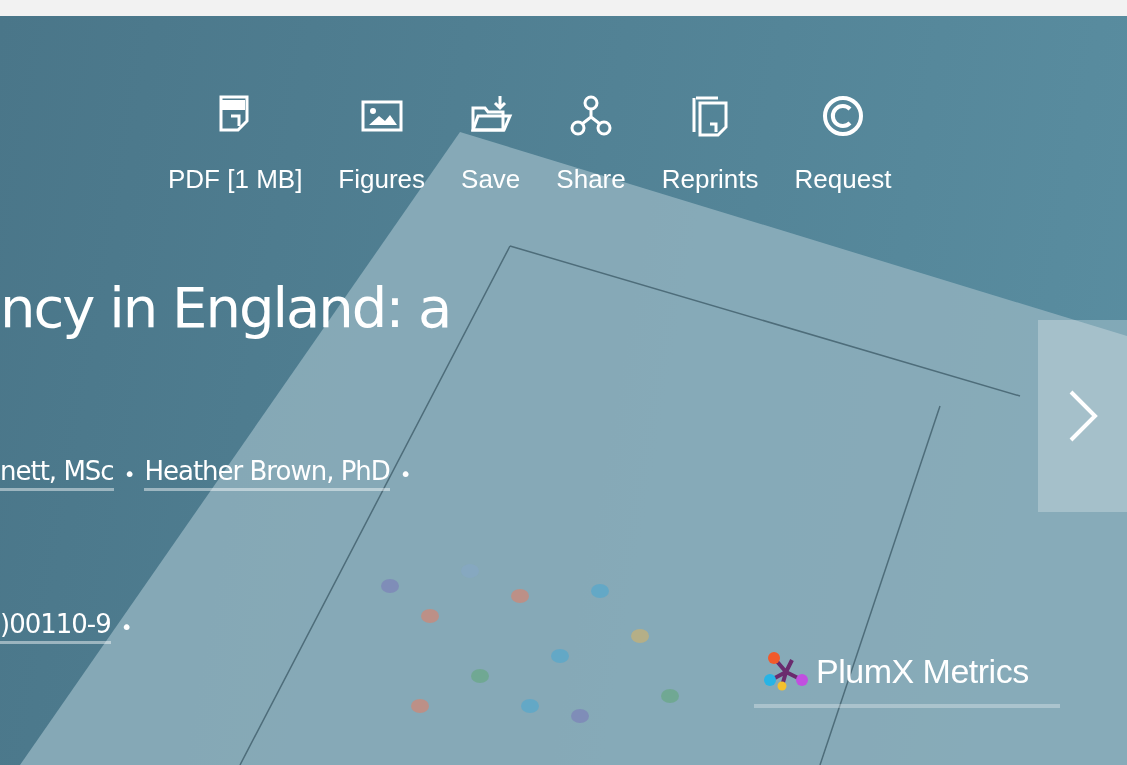  I want to click on copyright-icon, so click(842, 116).